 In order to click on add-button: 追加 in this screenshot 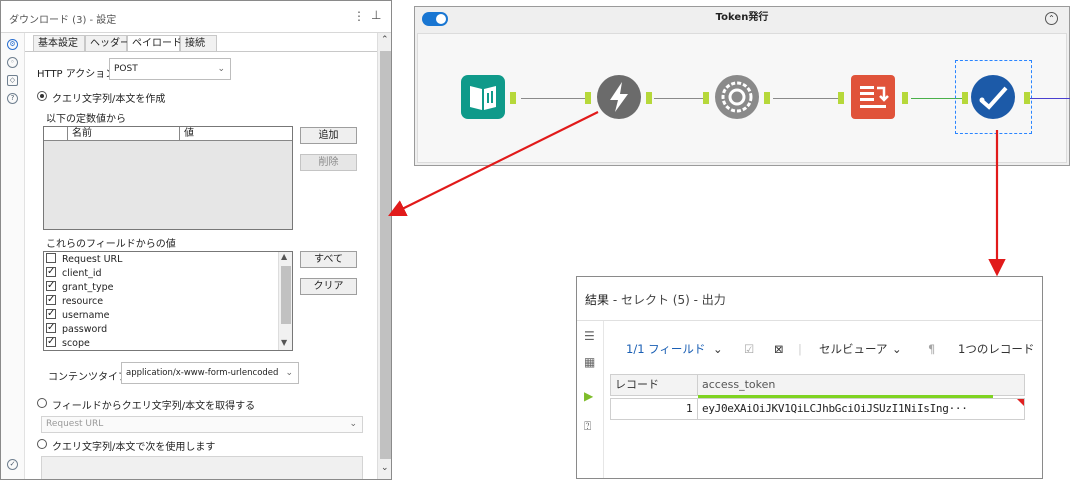, I will do `click(328, 135)`.